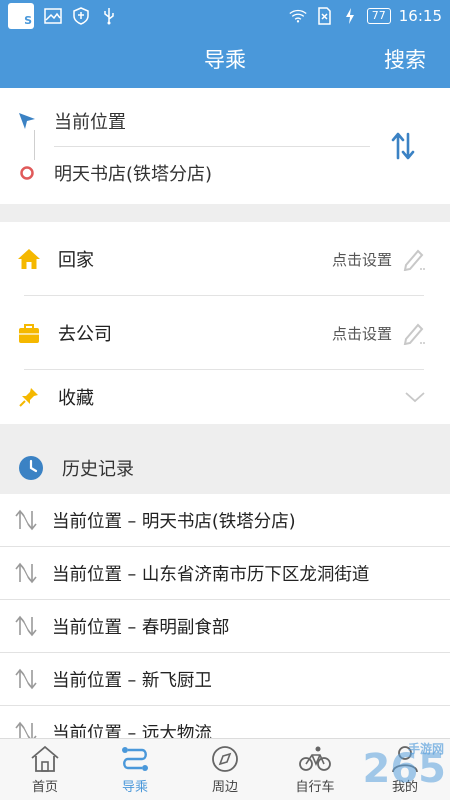 This screenshot has width=450, height=800. I want to click on page-title: 导乘, so click(225, 60).